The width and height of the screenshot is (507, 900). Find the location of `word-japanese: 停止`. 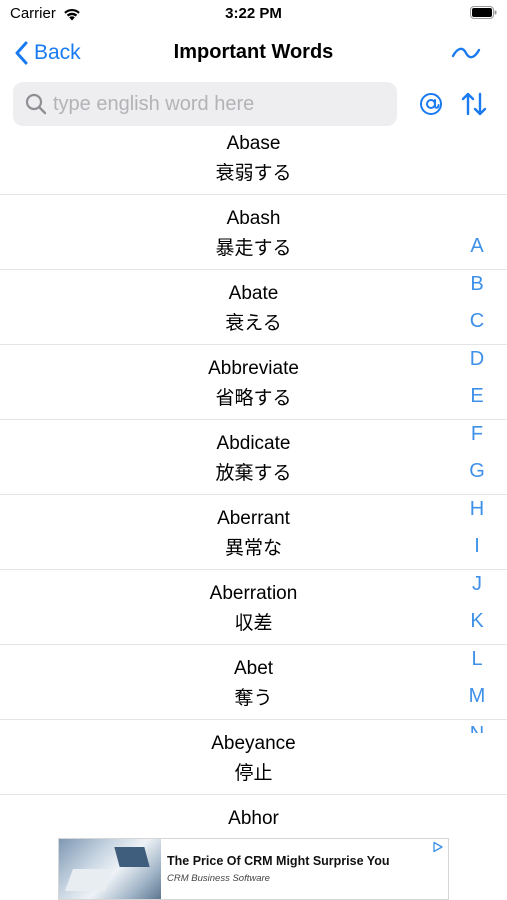

word-japanese: 停止 is located at coordinates (253, 773).